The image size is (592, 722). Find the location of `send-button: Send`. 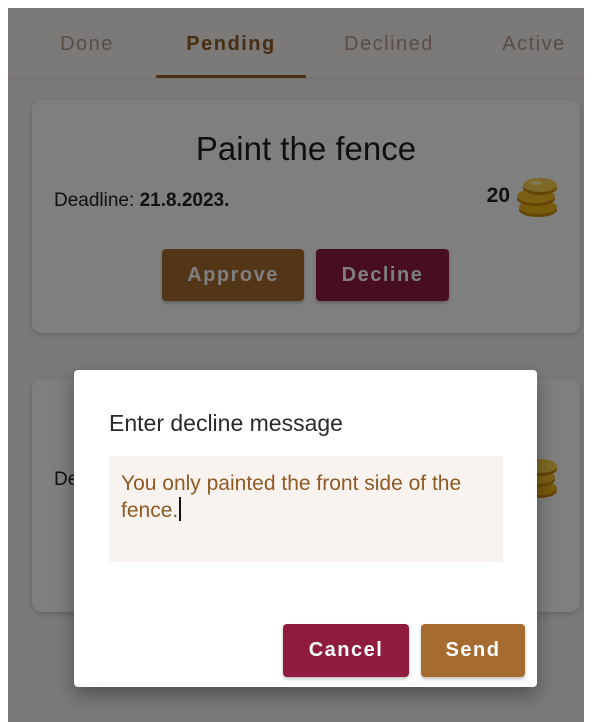

send-button: Send is located at coordinates (473, 650).